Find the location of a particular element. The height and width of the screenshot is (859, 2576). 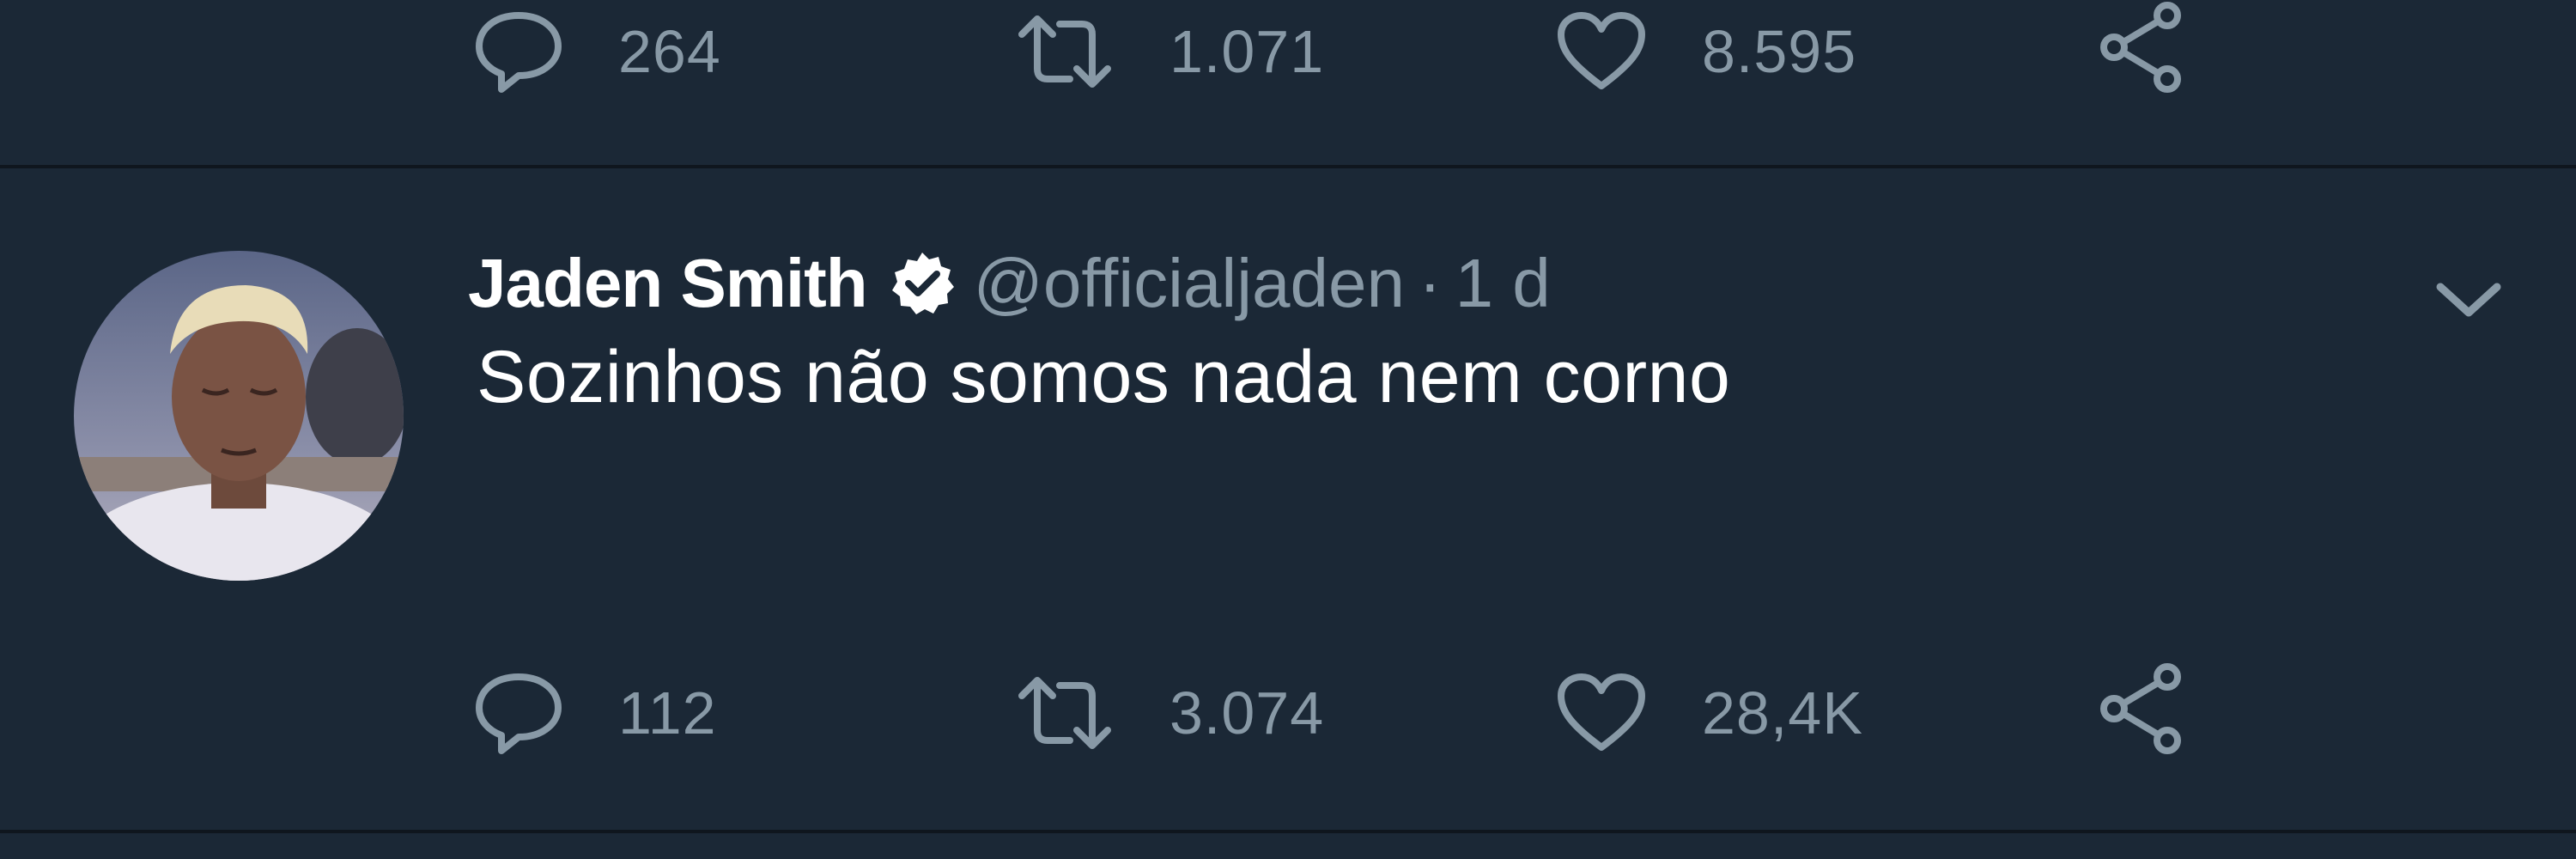

avatar is located at coordinates (239, 416).